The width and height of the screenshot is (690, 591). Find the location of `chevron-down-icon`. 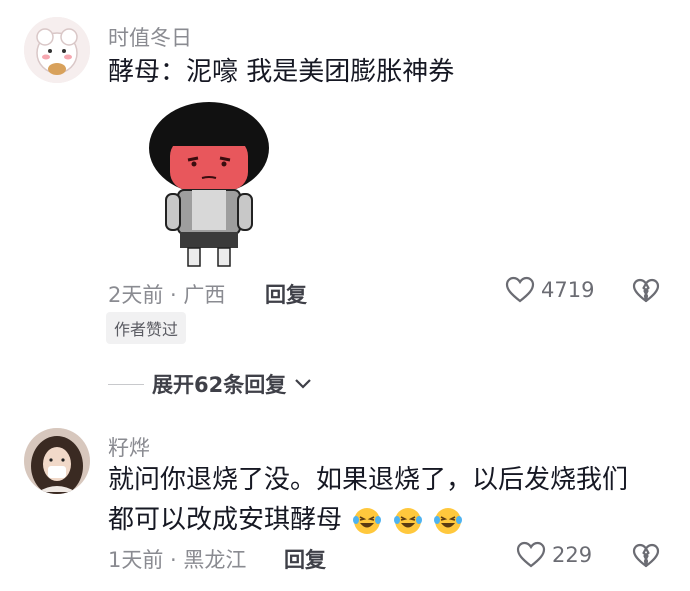

chevron-down-icon is located at coordinates (303, 384).